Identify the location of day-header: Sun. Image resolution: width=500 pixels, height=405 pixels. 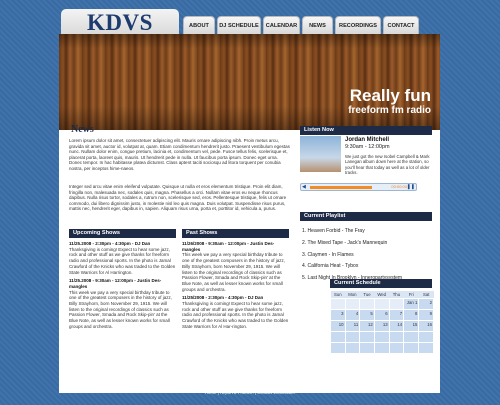
(338, 294).